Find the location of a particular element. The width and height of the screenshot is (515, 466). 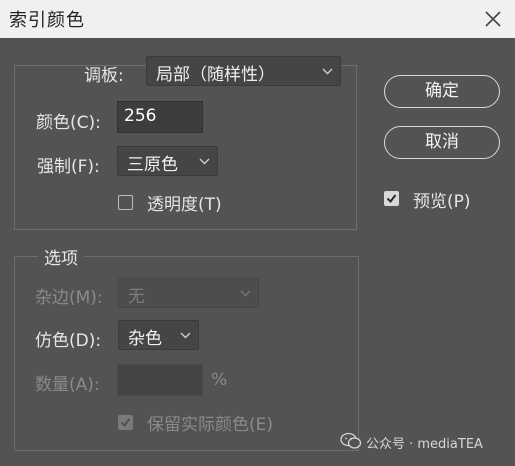

close-icon is located at coordinates (493, 19).